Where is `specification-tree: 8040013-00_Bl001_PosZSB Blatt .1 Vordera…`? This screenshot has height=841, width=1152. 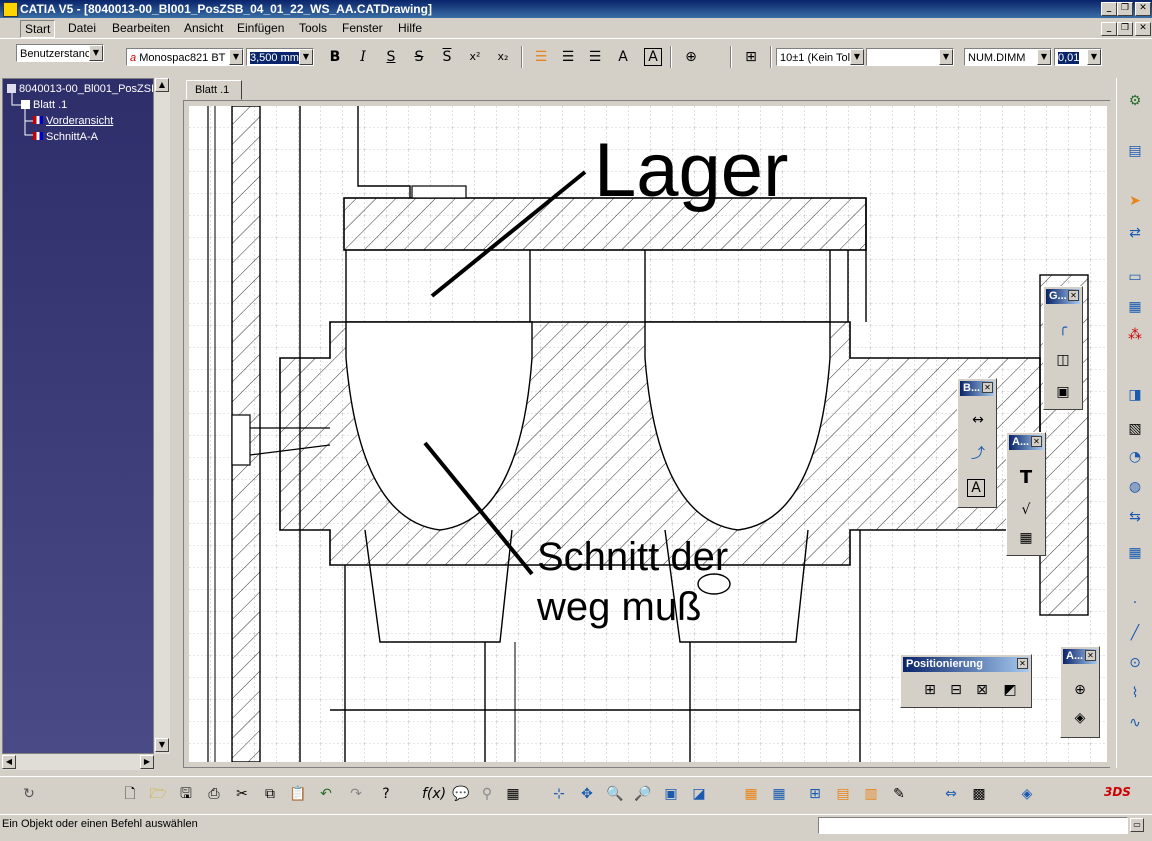
specification-tree: 8040013-00_Bl001_PosZSB Blatt .1 Vordera… is located at coordinates (78, 416).